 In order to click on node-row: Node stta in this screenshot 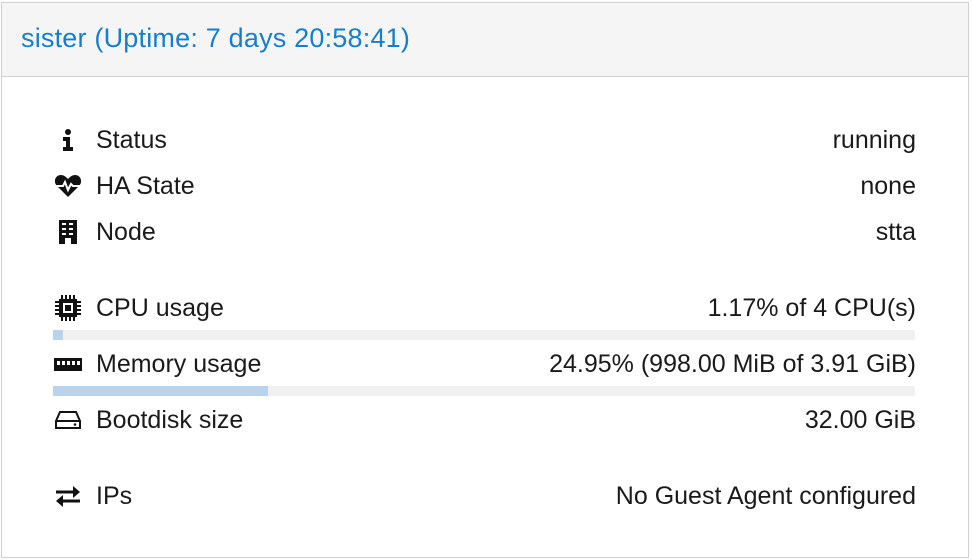, I will do `click(484, 232)`.